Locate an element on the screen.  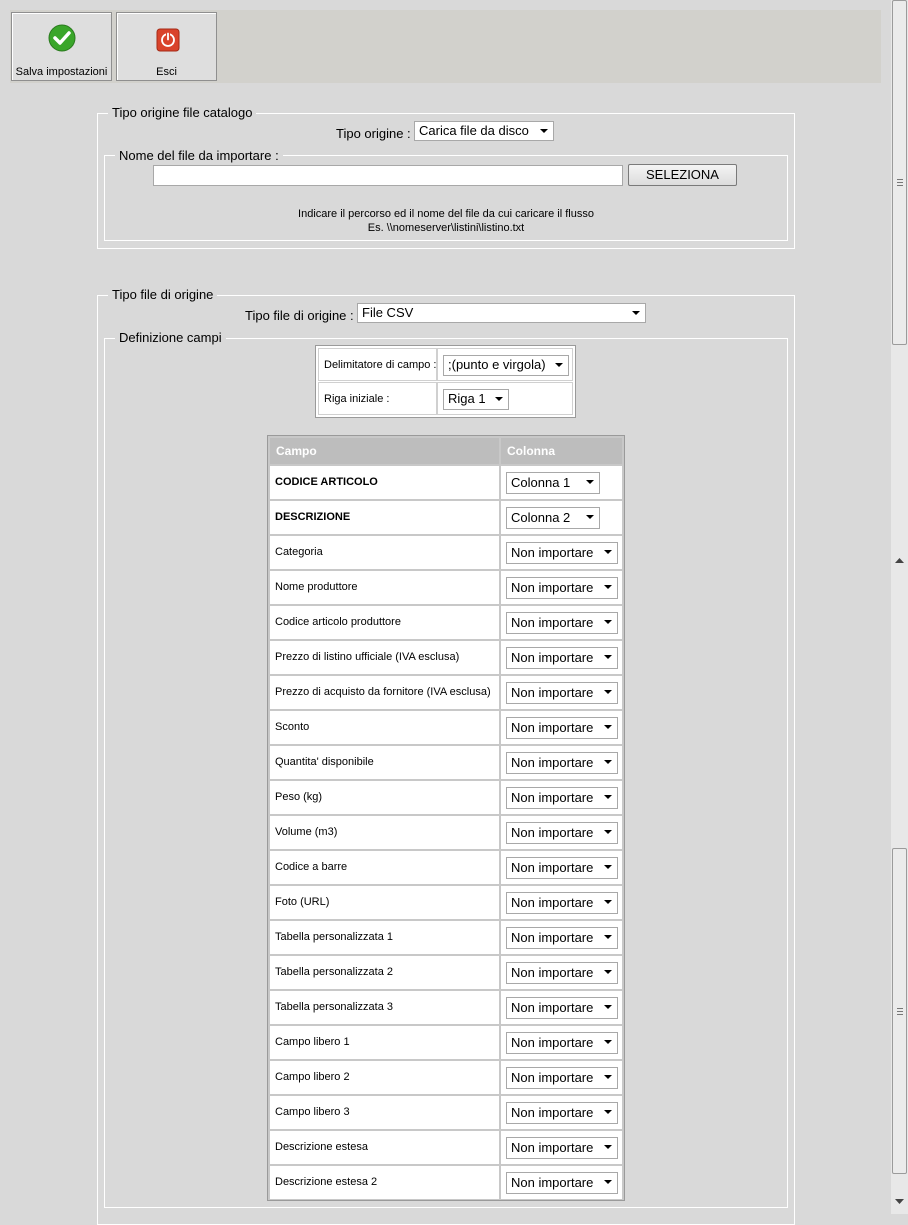
column-select: Colonna 1 is located at coordinates (553, 483).